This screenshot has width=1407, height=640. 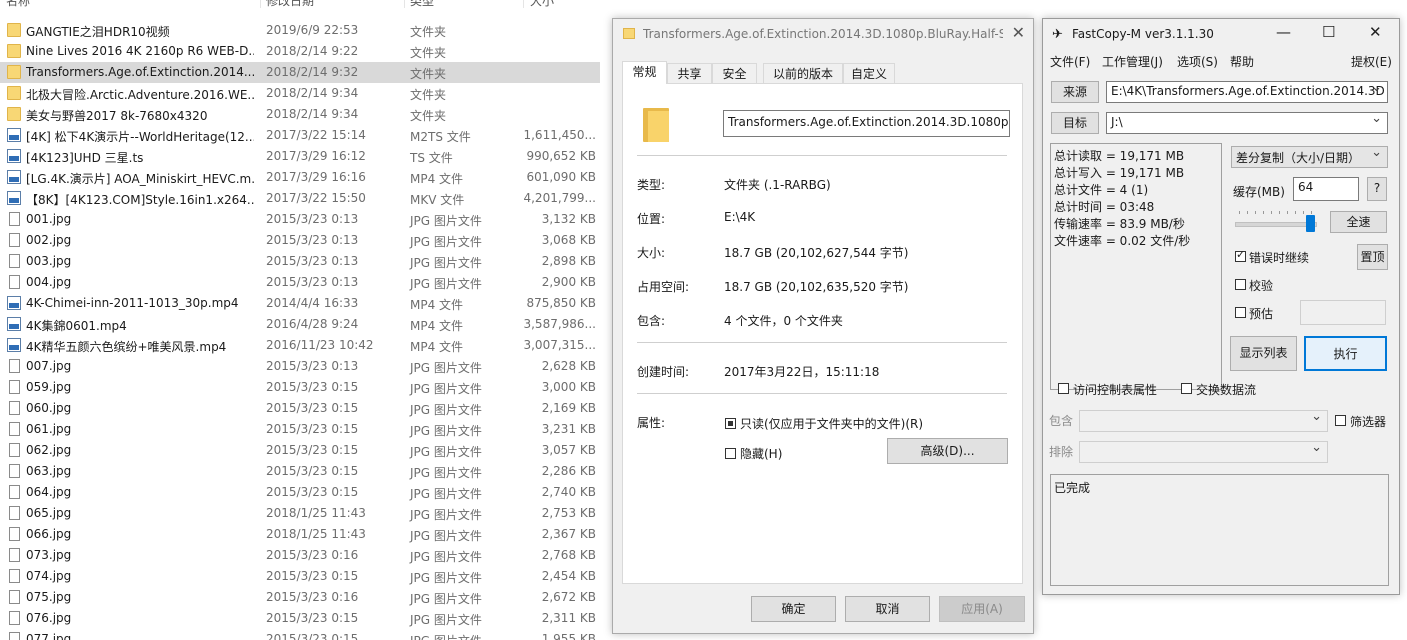 What do you see at coordinates (1075, 123) in the screenshot?
I see `destination-button: 目标` at bounding box center [1075, 123].